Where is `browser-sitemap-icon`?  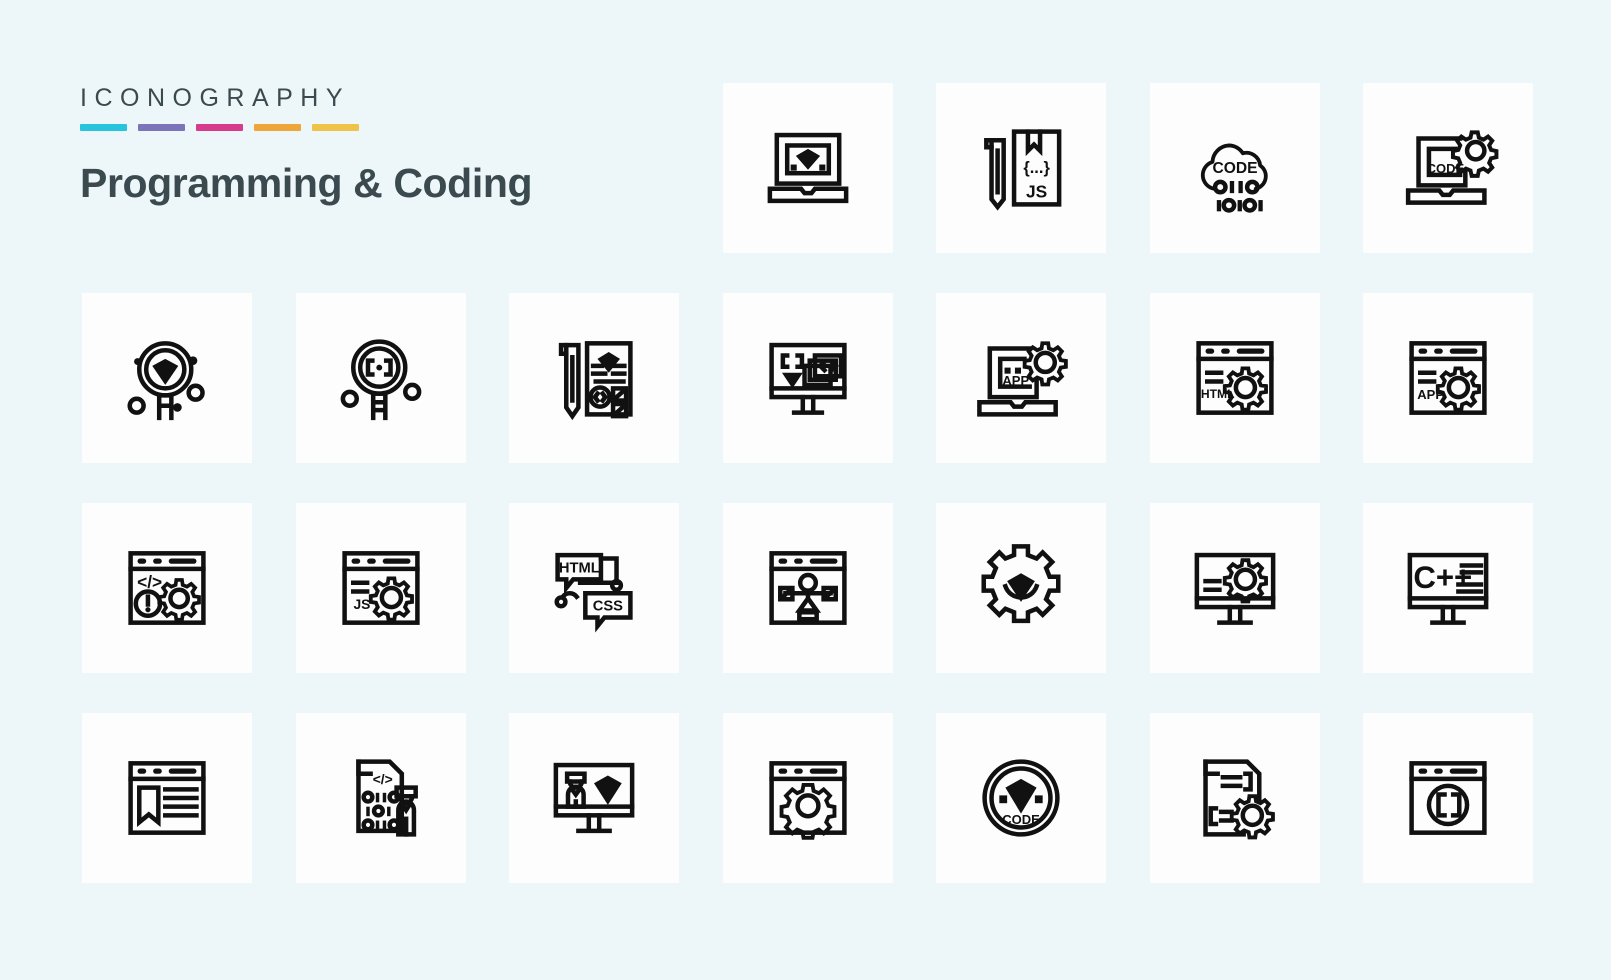 browser-sitemap-icon is located at coordinates (807, 588).